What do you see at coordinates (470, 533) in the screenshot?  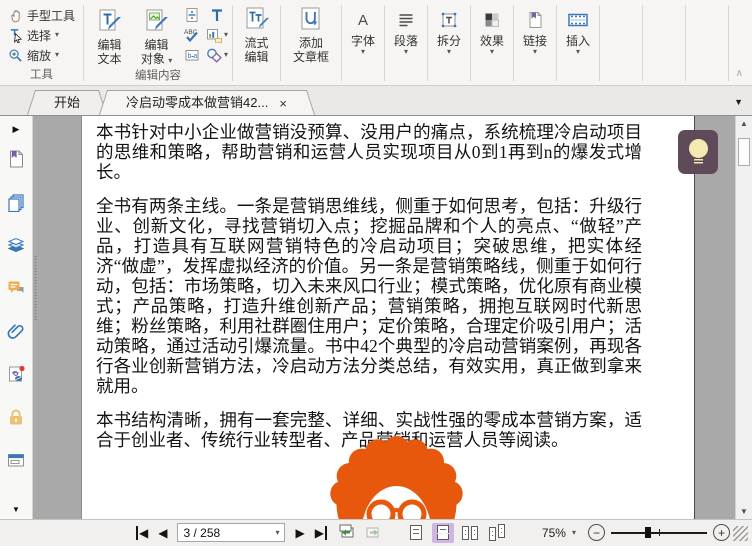 I see `facing-view-button` at bounding box center [470, 533].